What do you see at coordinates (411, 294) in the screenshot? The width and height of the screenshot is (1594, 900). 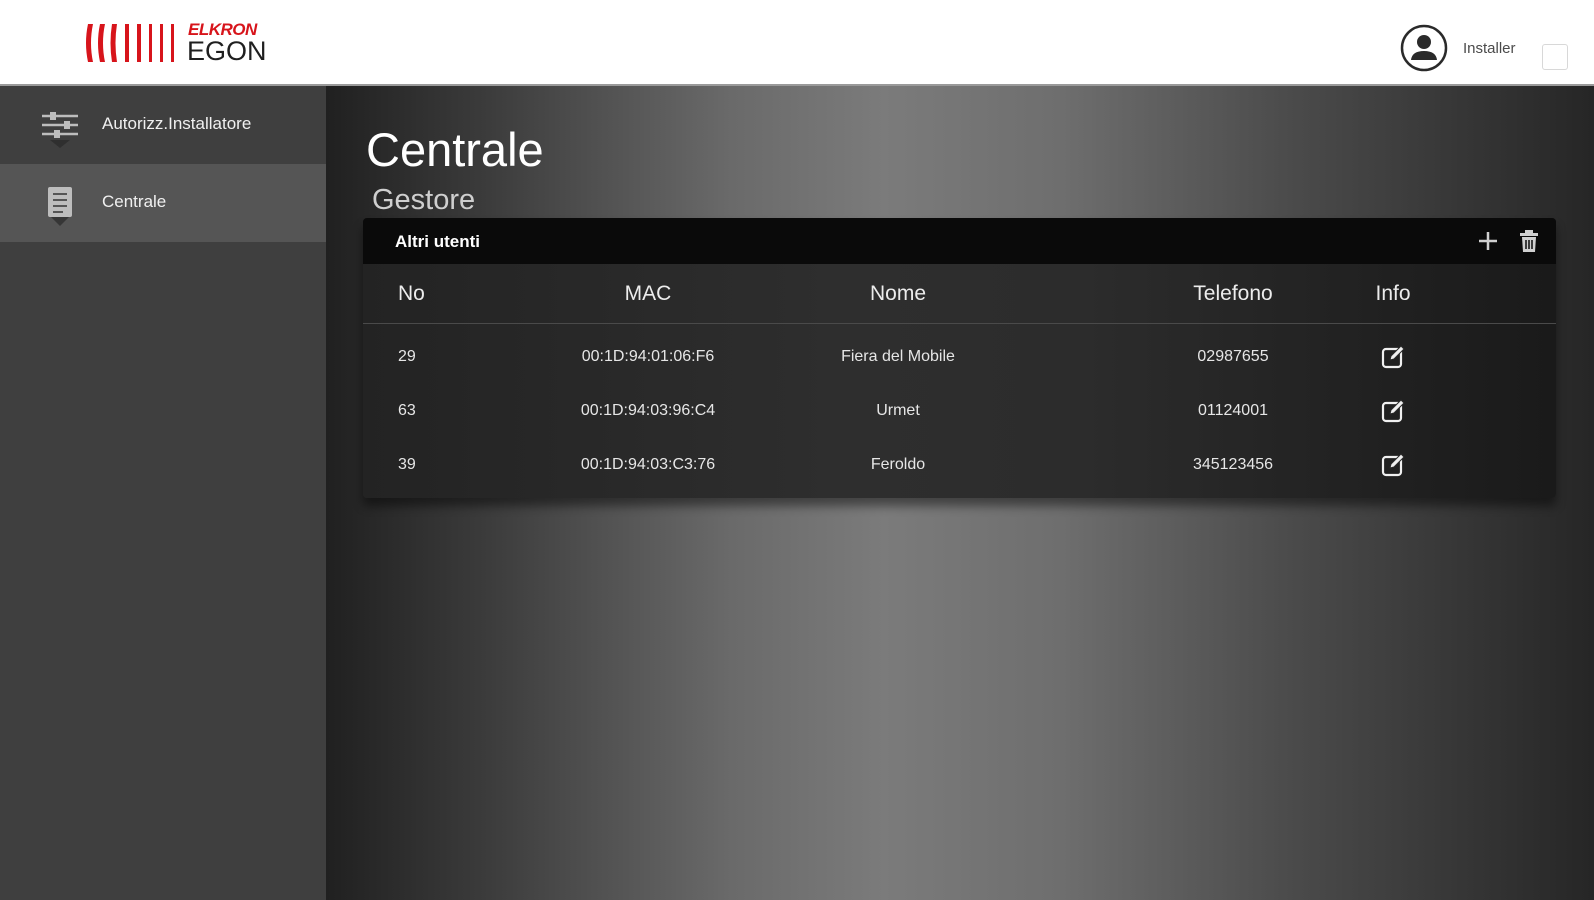 I see `column-header-no: No` at bounding box center [411, 294].